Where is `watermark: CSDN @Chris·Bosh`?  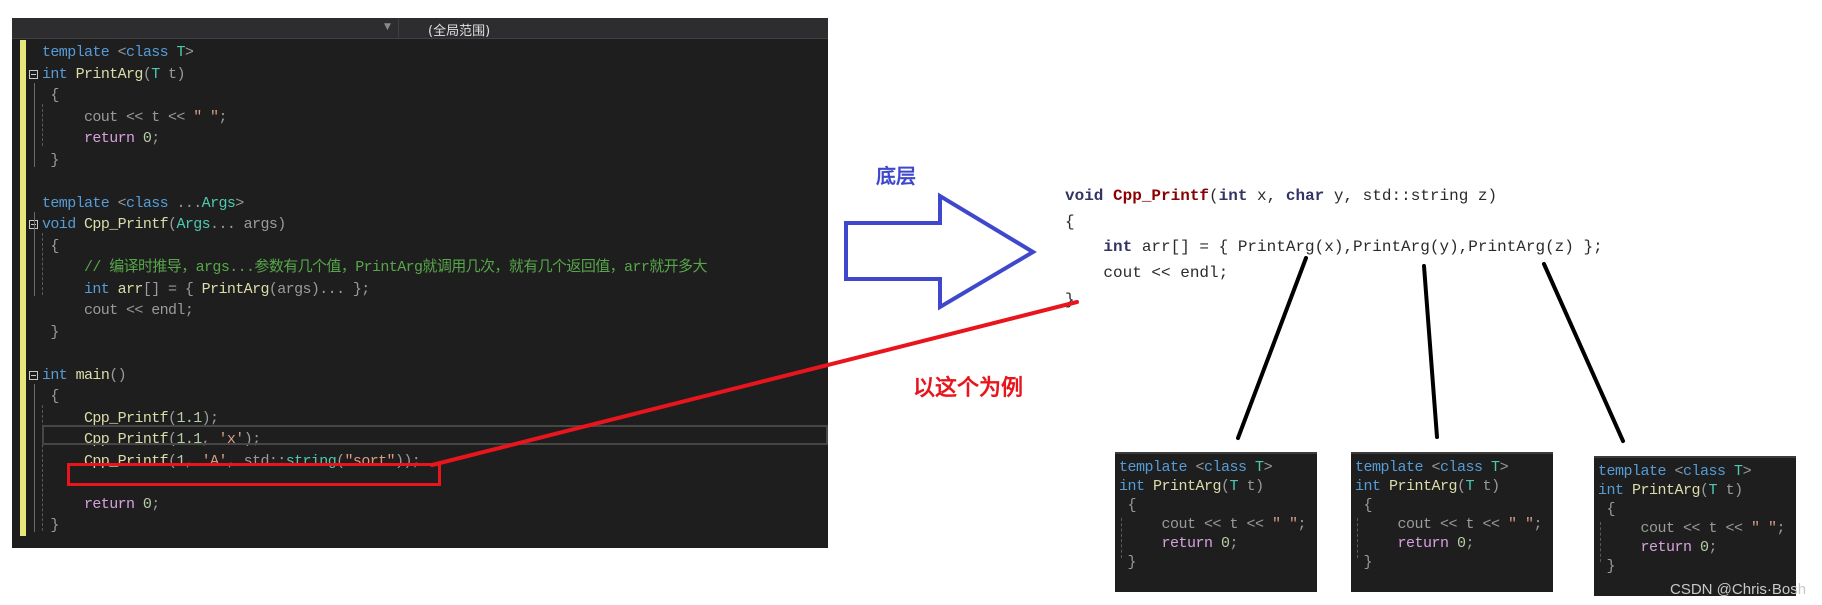 watermark: CSDN @Chris·Bosh is located at coordinates (1738, 589).